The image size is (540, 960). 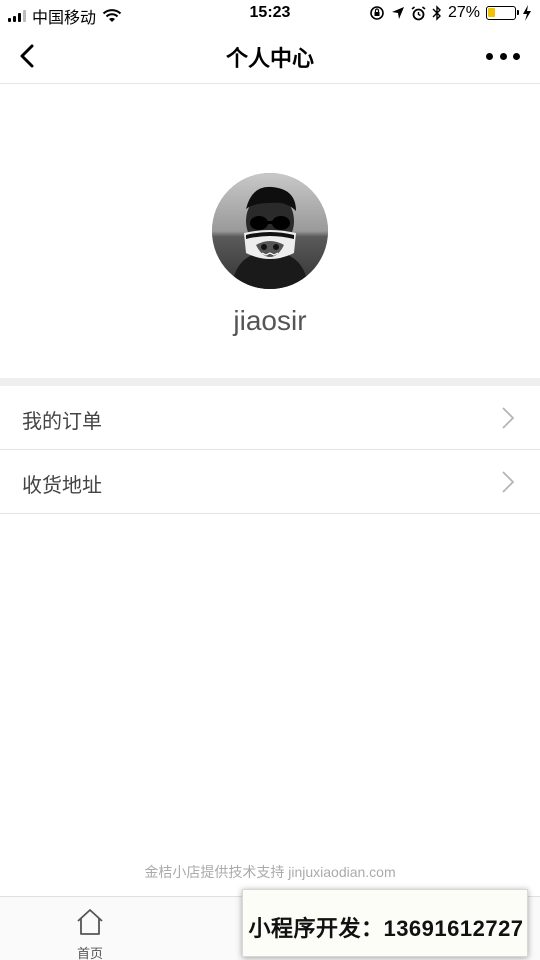 I want to click on tab-home: 首页, so click(x=90, y=928).